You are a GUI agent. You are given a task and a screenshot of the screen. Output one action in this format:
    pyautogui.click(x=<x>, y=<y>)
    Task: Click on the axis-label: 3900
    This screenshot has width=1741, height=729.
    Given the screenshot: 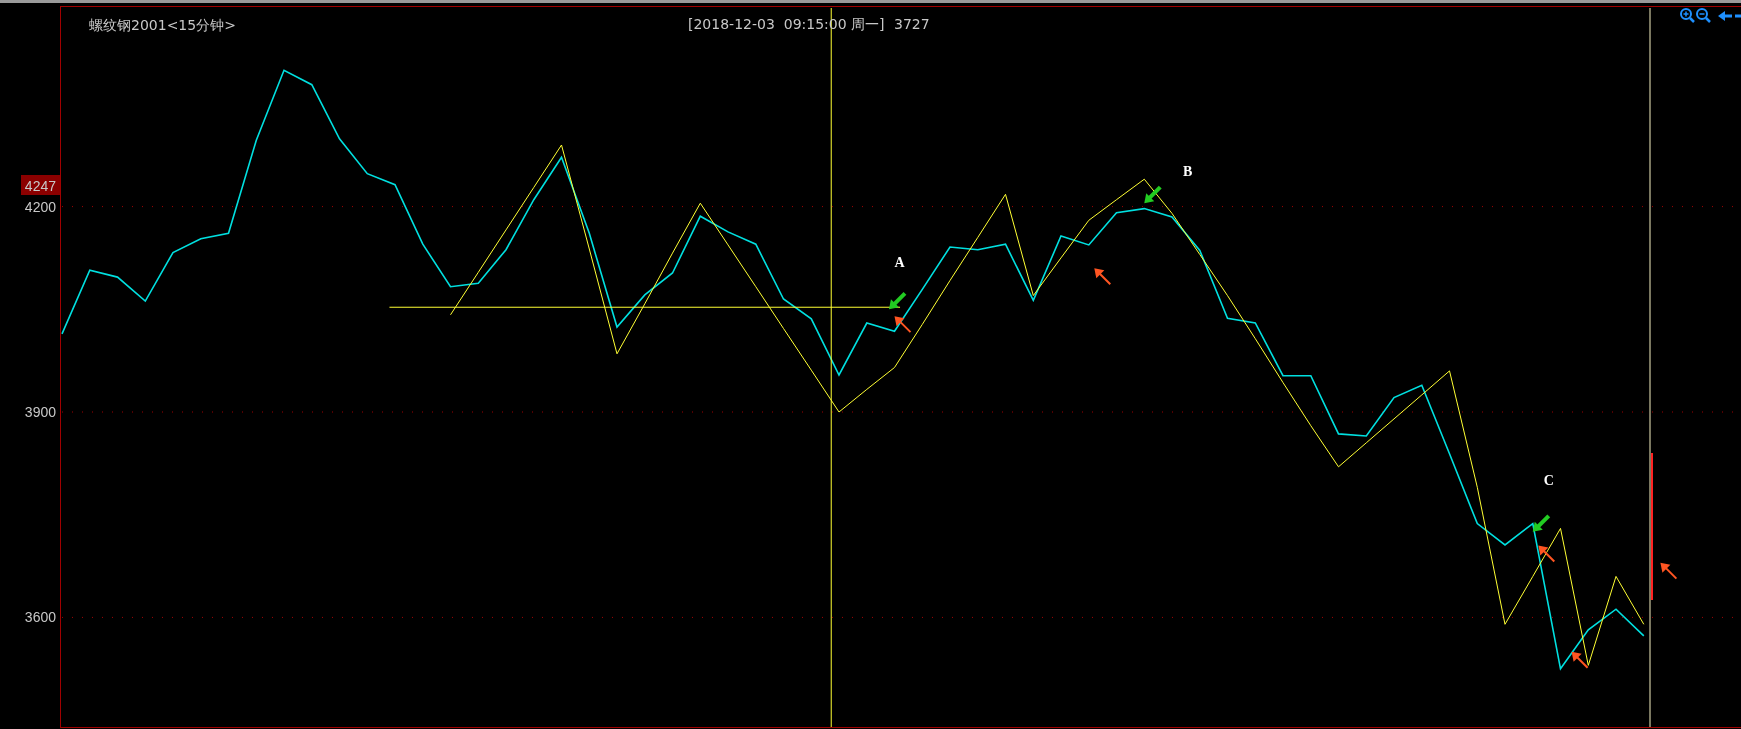 What is the action you would take?
    pyautogui.click(x=40, y=412)
    